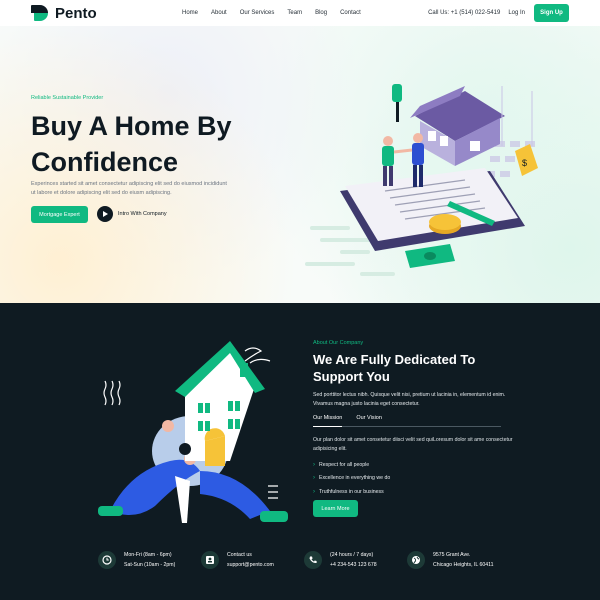  I want to click on hero-title-line1: Buy A Home By, so click(131, 126).